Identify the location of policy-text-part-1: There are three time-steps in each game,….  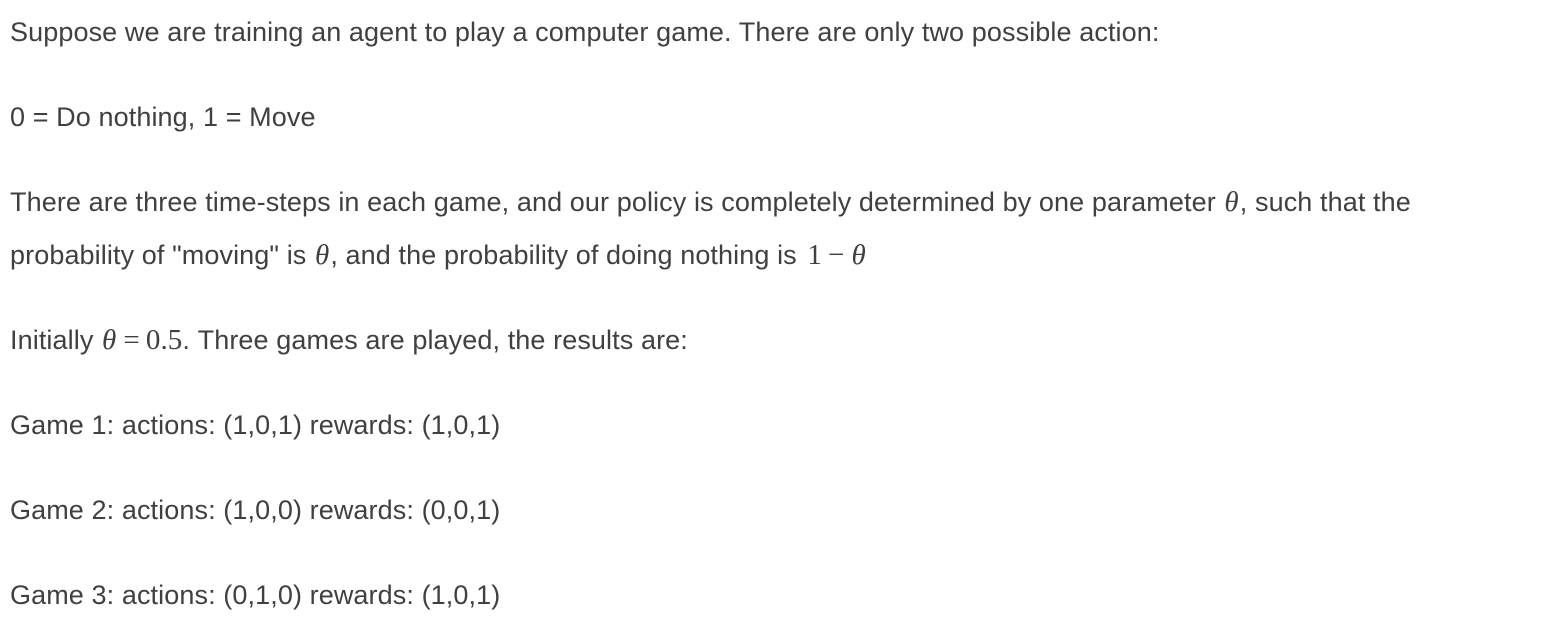
(617, 202).